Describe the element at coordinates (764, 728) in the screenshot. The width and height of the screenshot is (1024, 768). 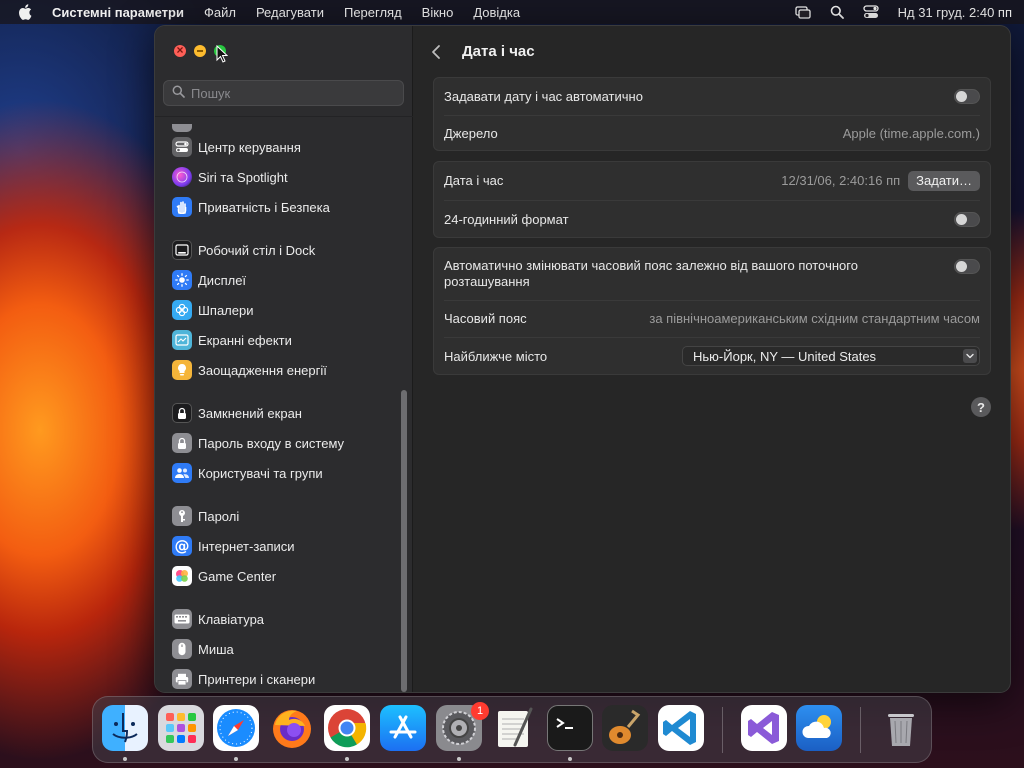
I see `visual-studio-icon` at that location.